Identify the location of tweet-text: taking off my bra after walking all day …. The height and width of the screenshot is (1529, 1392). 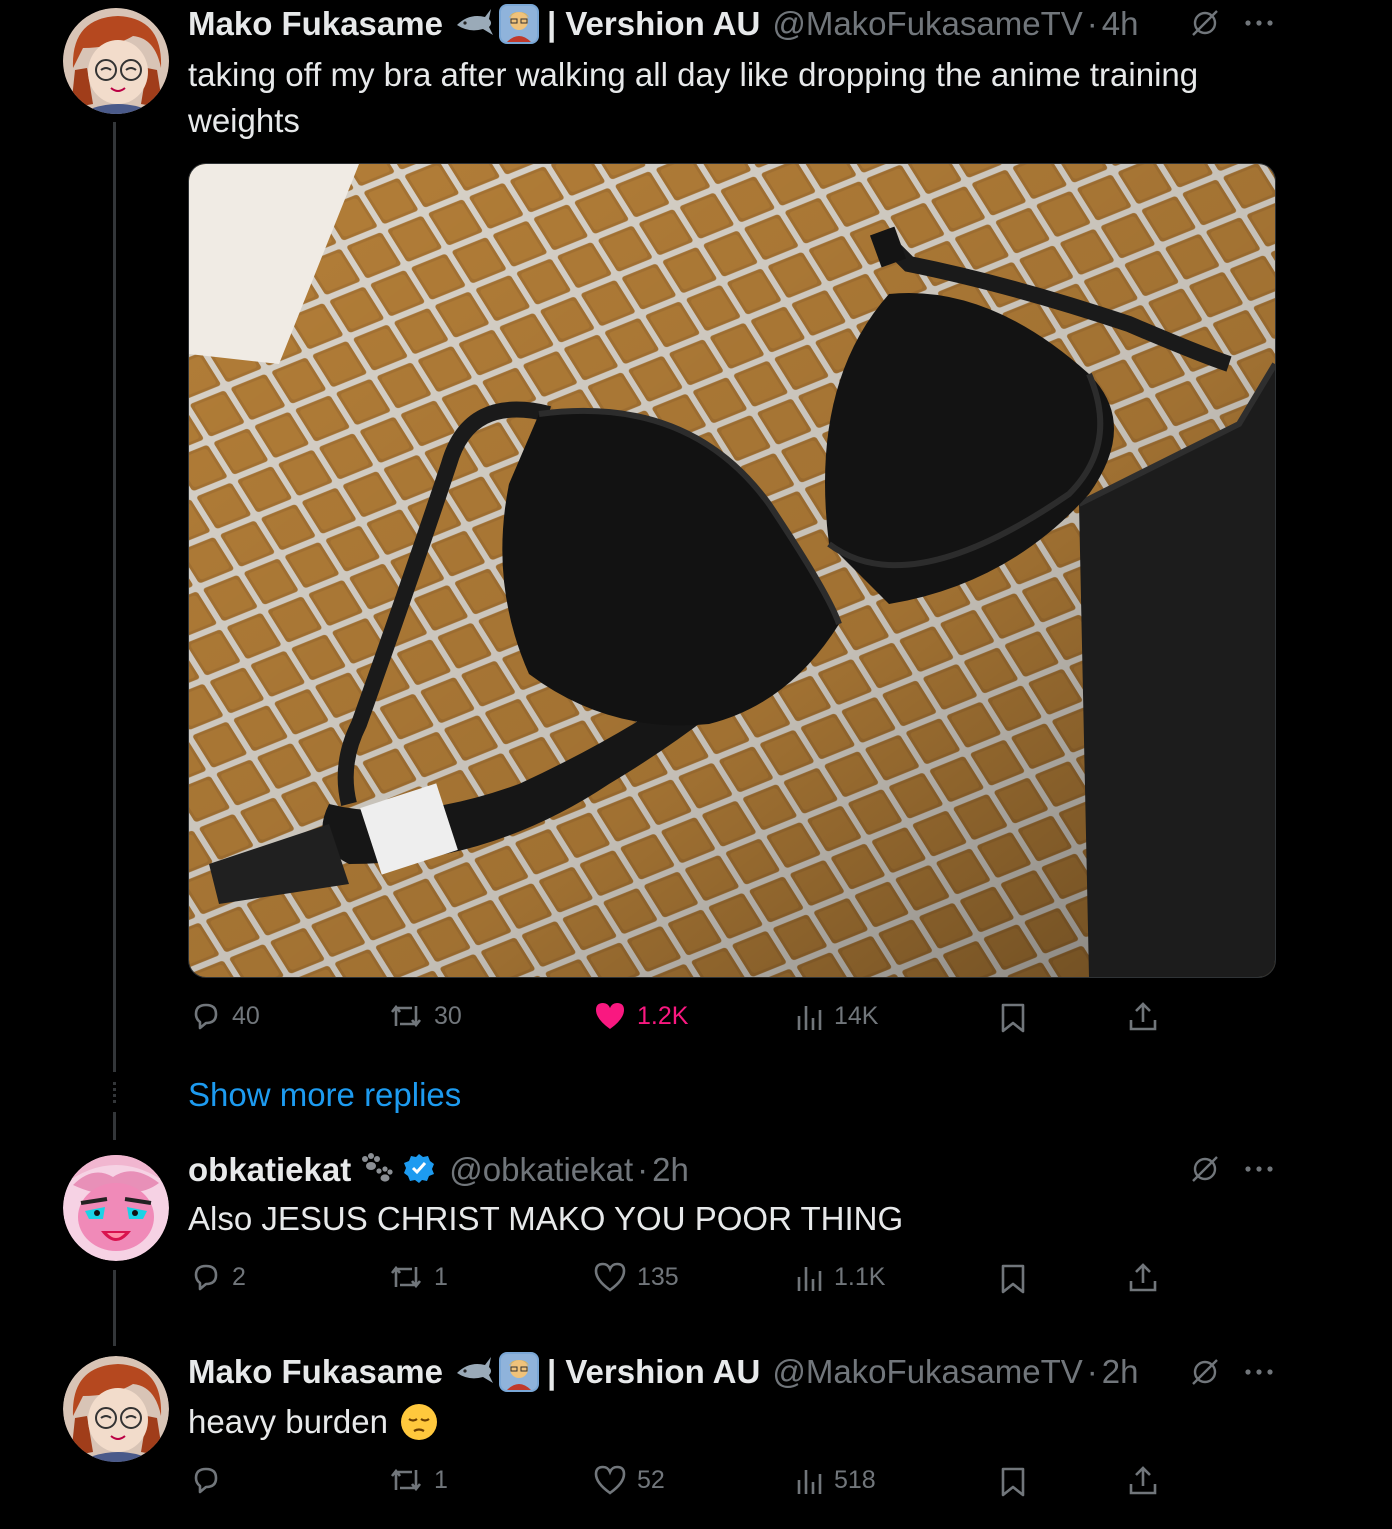
(728, 98).